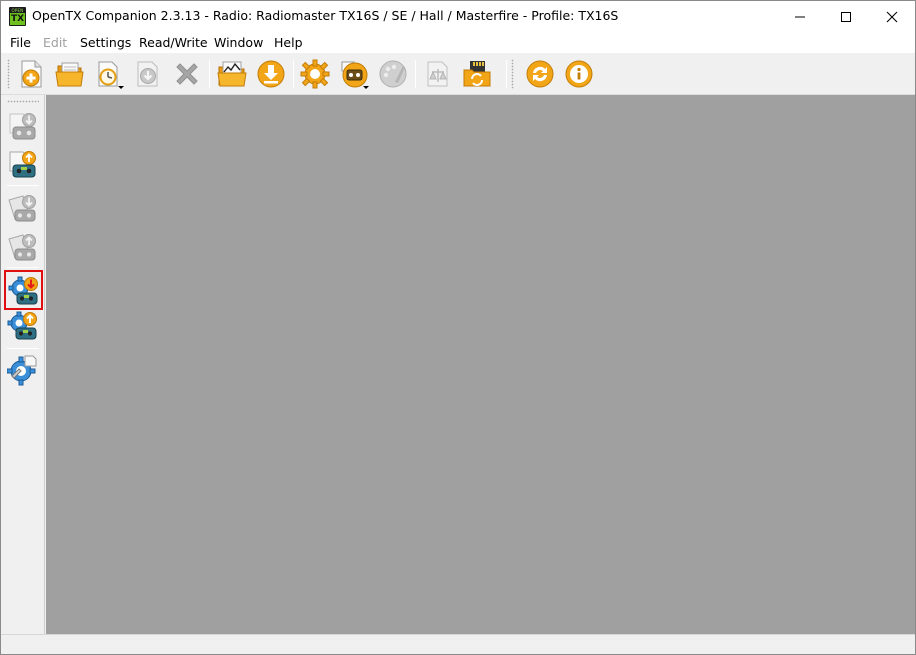 This screenshot has width=916, height=655. I want to click on read-backup-icon, so click(22, 208).